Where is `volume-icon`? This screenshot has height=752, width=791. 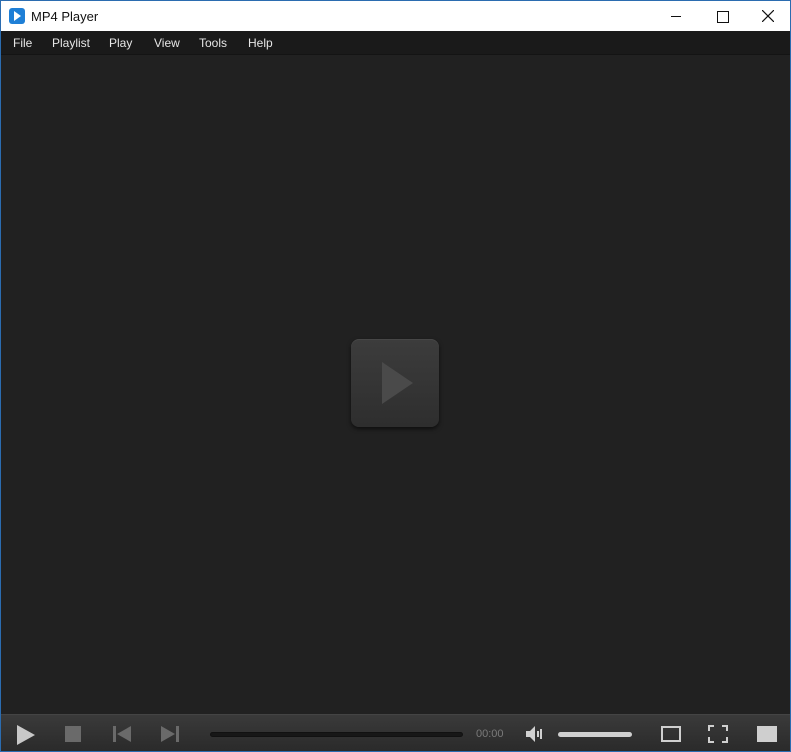
volume-icon is located at coordinates (534, 734).